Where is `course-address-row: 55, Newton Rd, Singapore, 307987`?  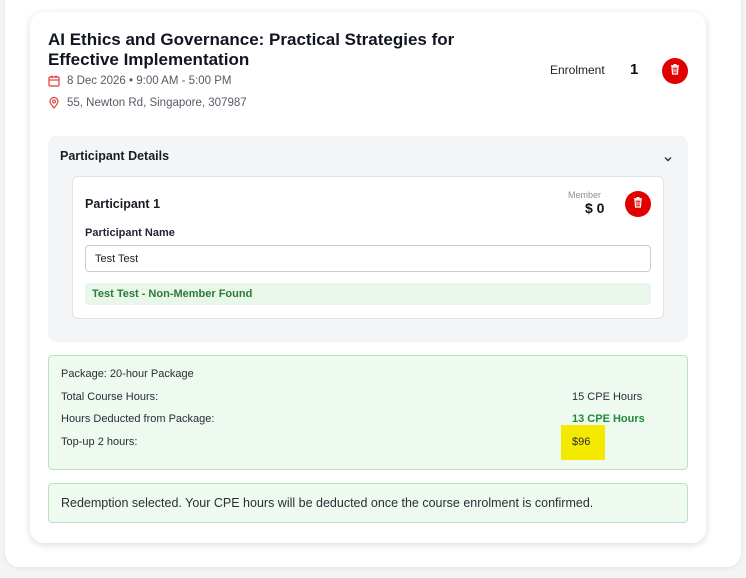 course-address-row: 55, Newton Rd, Singapore, 307987 is located at coordinates (147, 103).